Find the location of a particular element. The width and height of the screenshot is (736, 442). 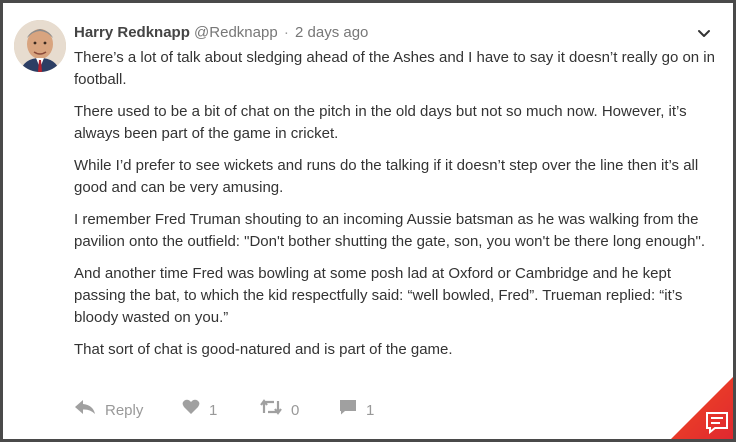

author-name: Harry Redknapp is located at coordinates (132, 32).